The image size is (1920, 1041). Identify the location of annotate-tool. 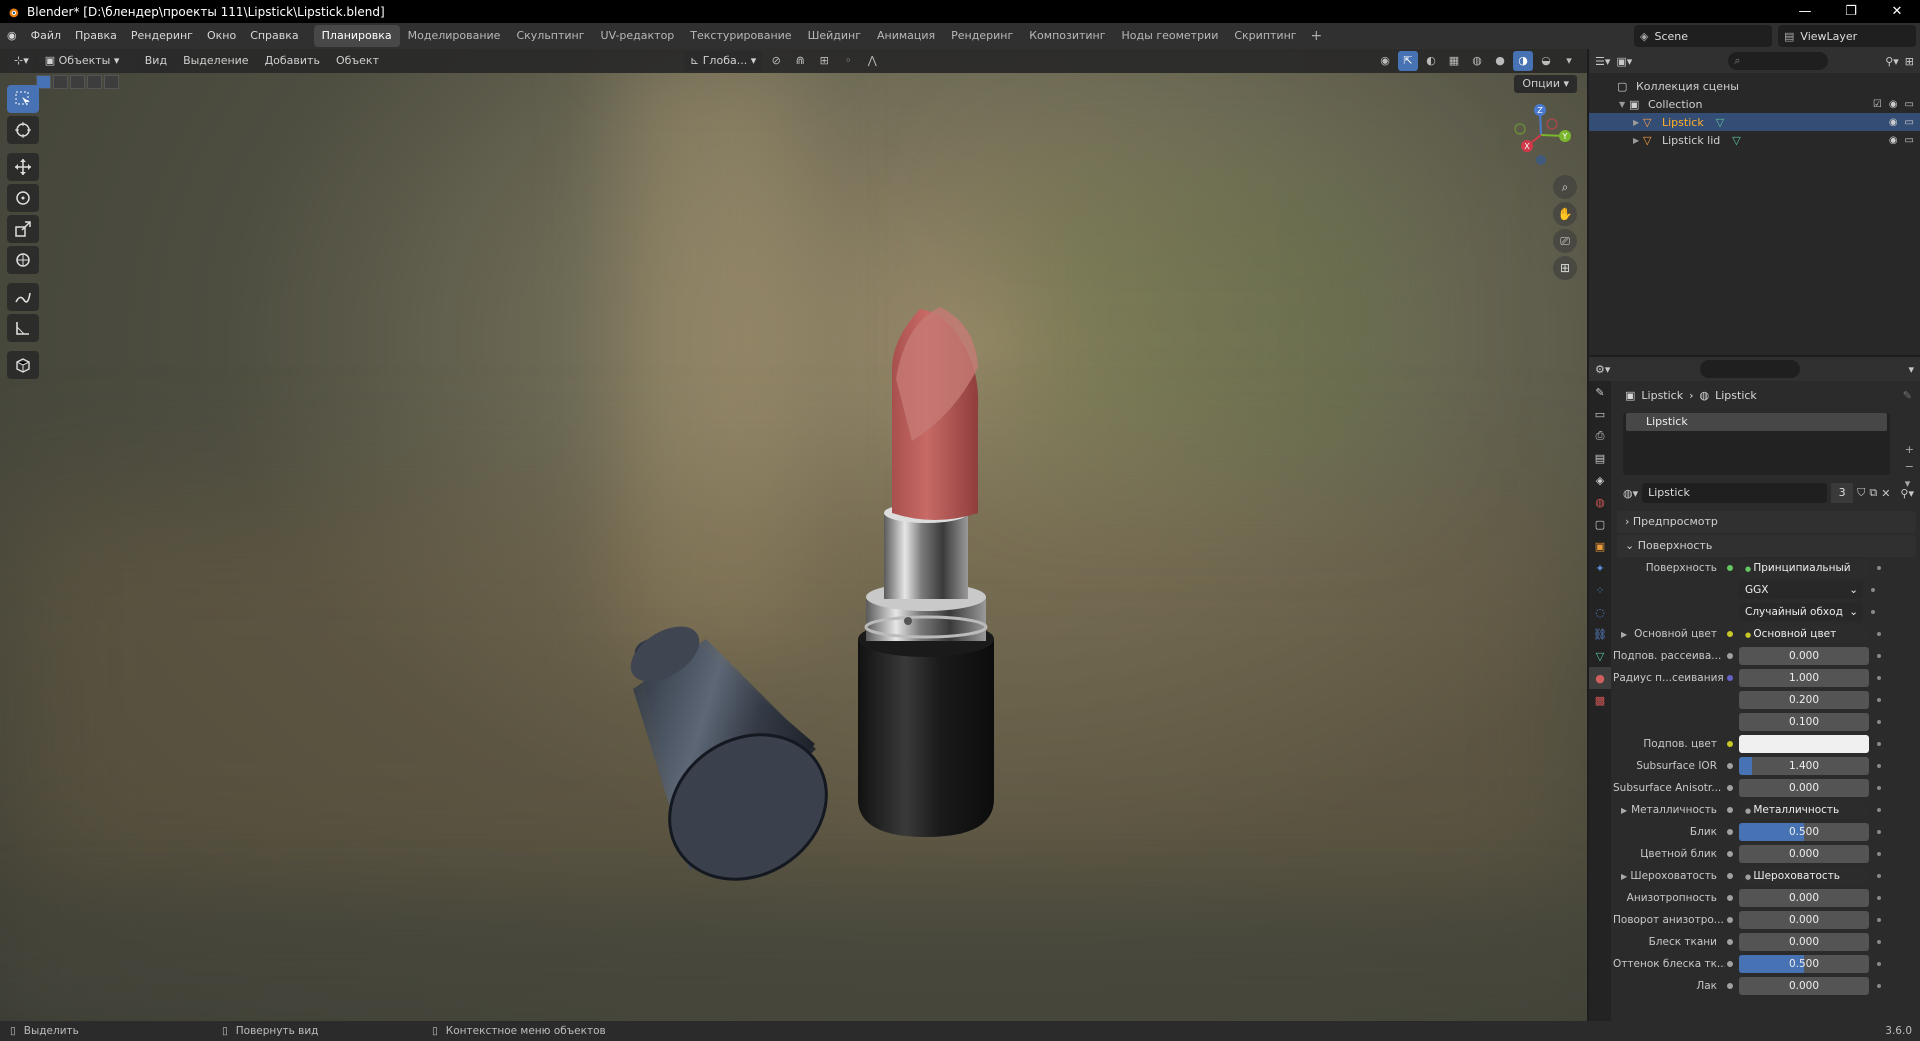
(23, 297).